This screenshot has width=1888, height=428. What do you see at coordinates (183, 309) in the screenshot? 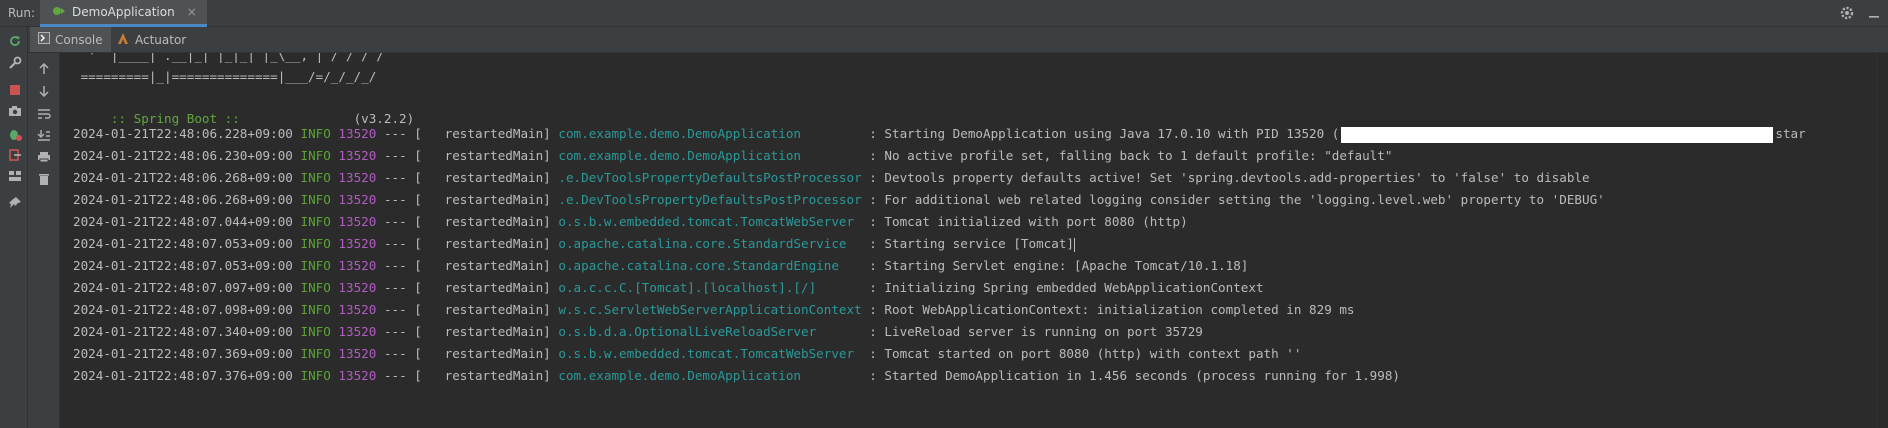
I see `log-timestamp: 2024-01-21T22:48:07.098+09:00` at bounding box center [183, 309].